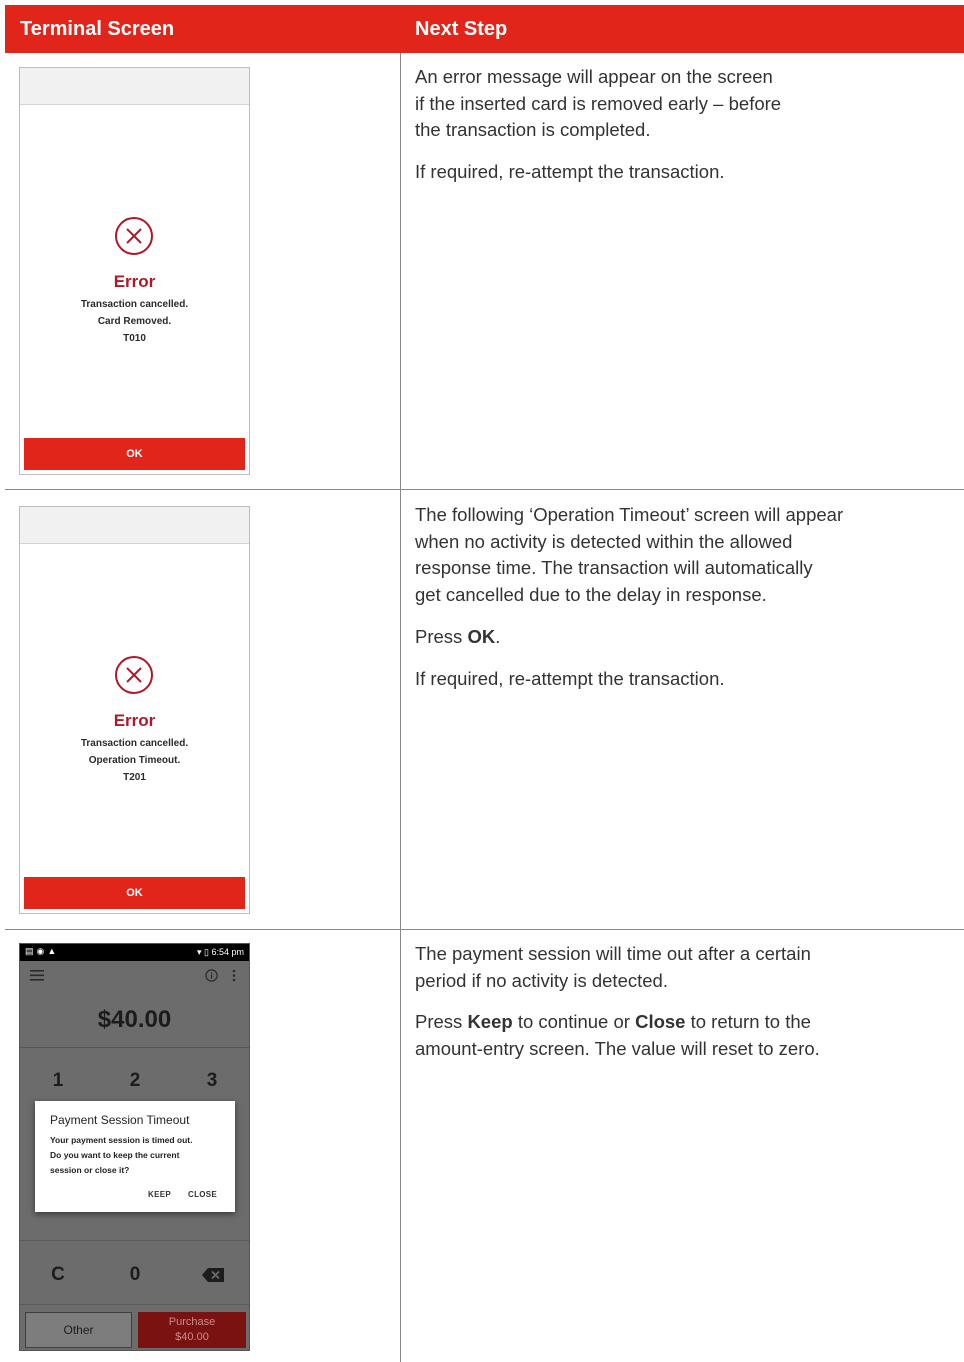 Image resolution: width=964 pixels, height=1362 pixels. Describe the element at coordinates (90, 1170) in the screenshot. I see `dialog-message-line: session or close it?` at that location.